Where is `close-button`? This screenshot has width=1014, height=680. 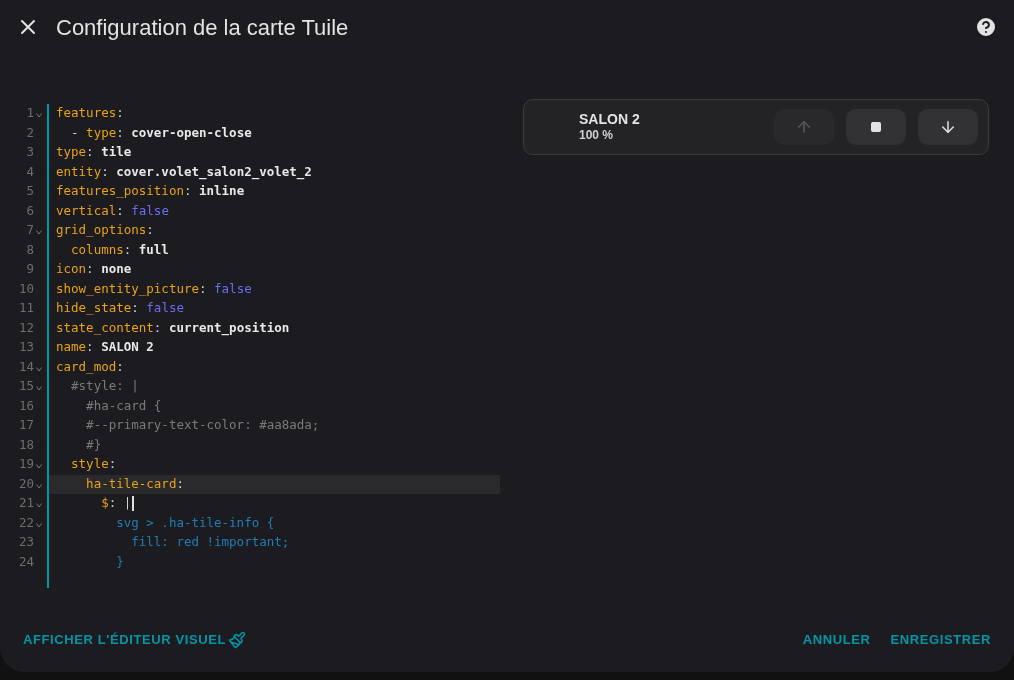 close-button is located at coordinates (948, 127).